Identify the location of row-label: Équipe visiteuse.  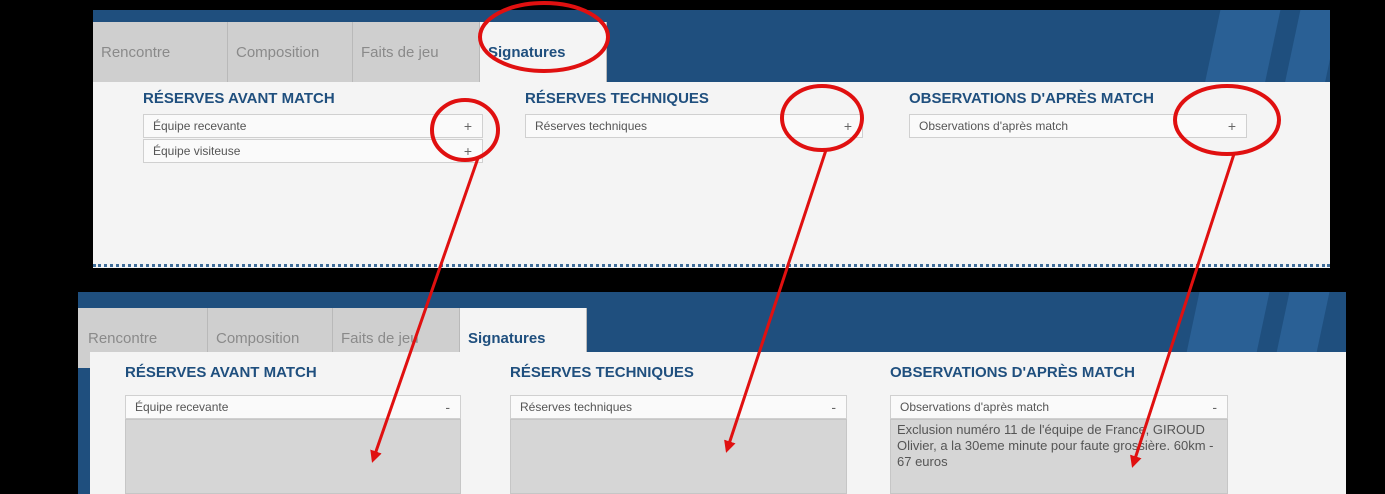
(197, 151).